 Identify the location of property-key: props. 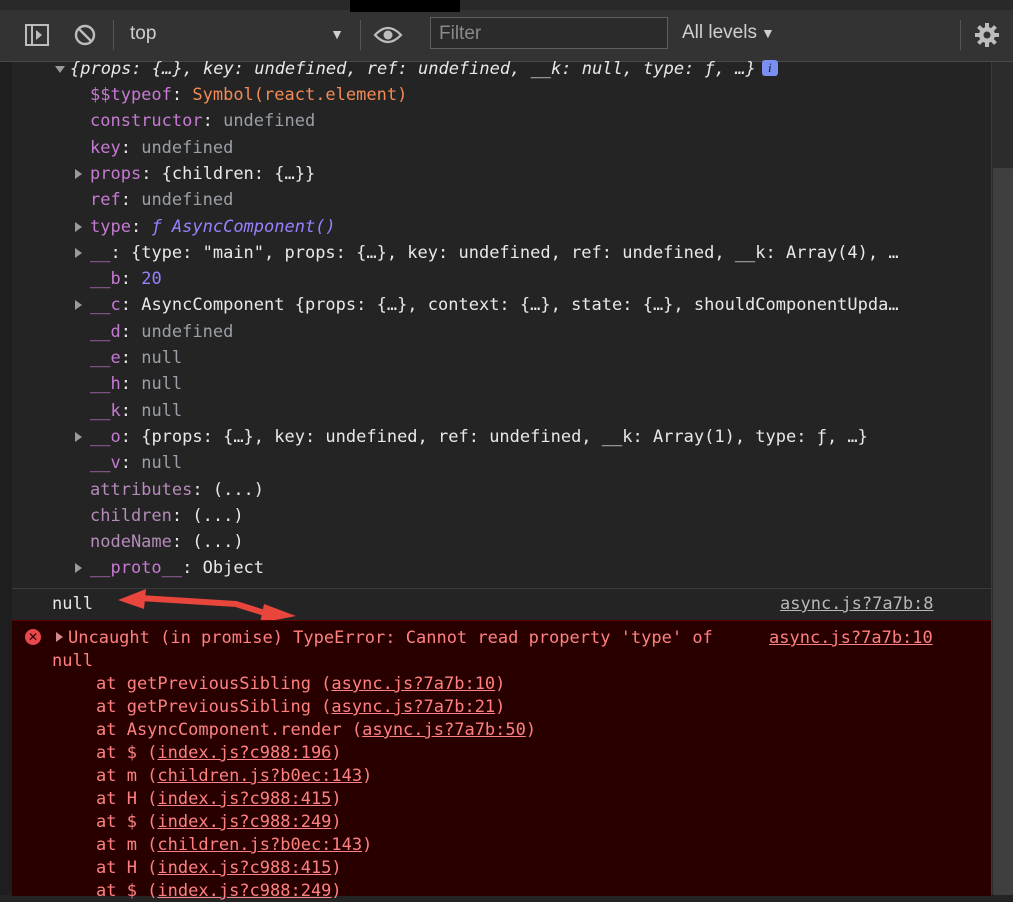
(116, 173).